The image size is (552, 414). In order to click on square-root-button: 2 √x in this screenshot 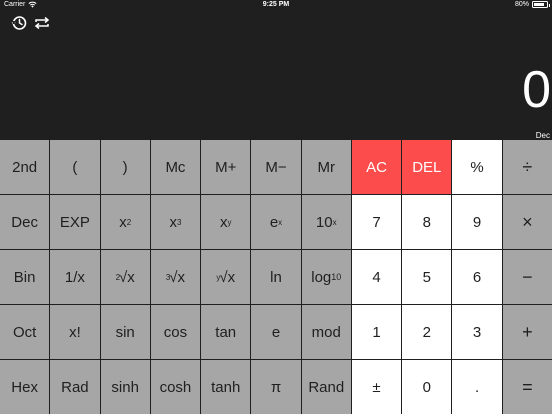, I will do `click(125, 277)`.